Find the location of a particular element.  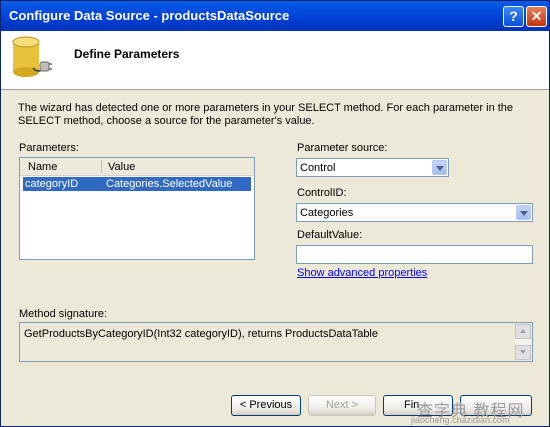

close-button: ✕ is located at coordinates (536, 16).